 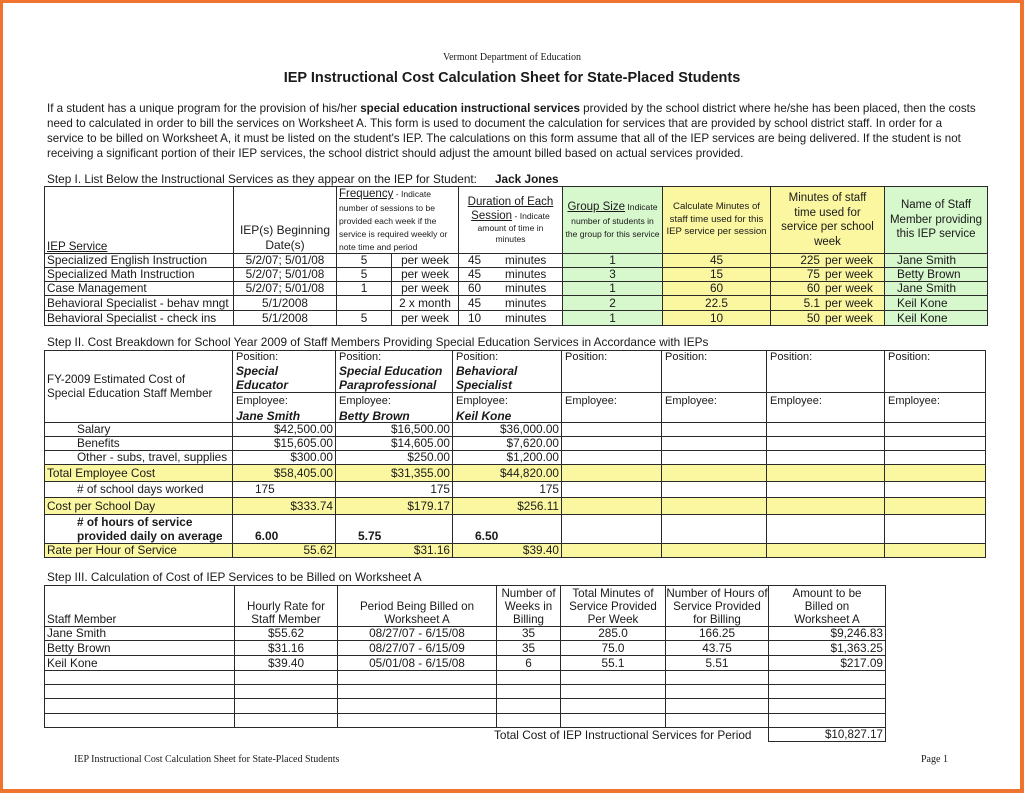 I want to click on header-group-title: Group Size, so click(x=596, y=207).